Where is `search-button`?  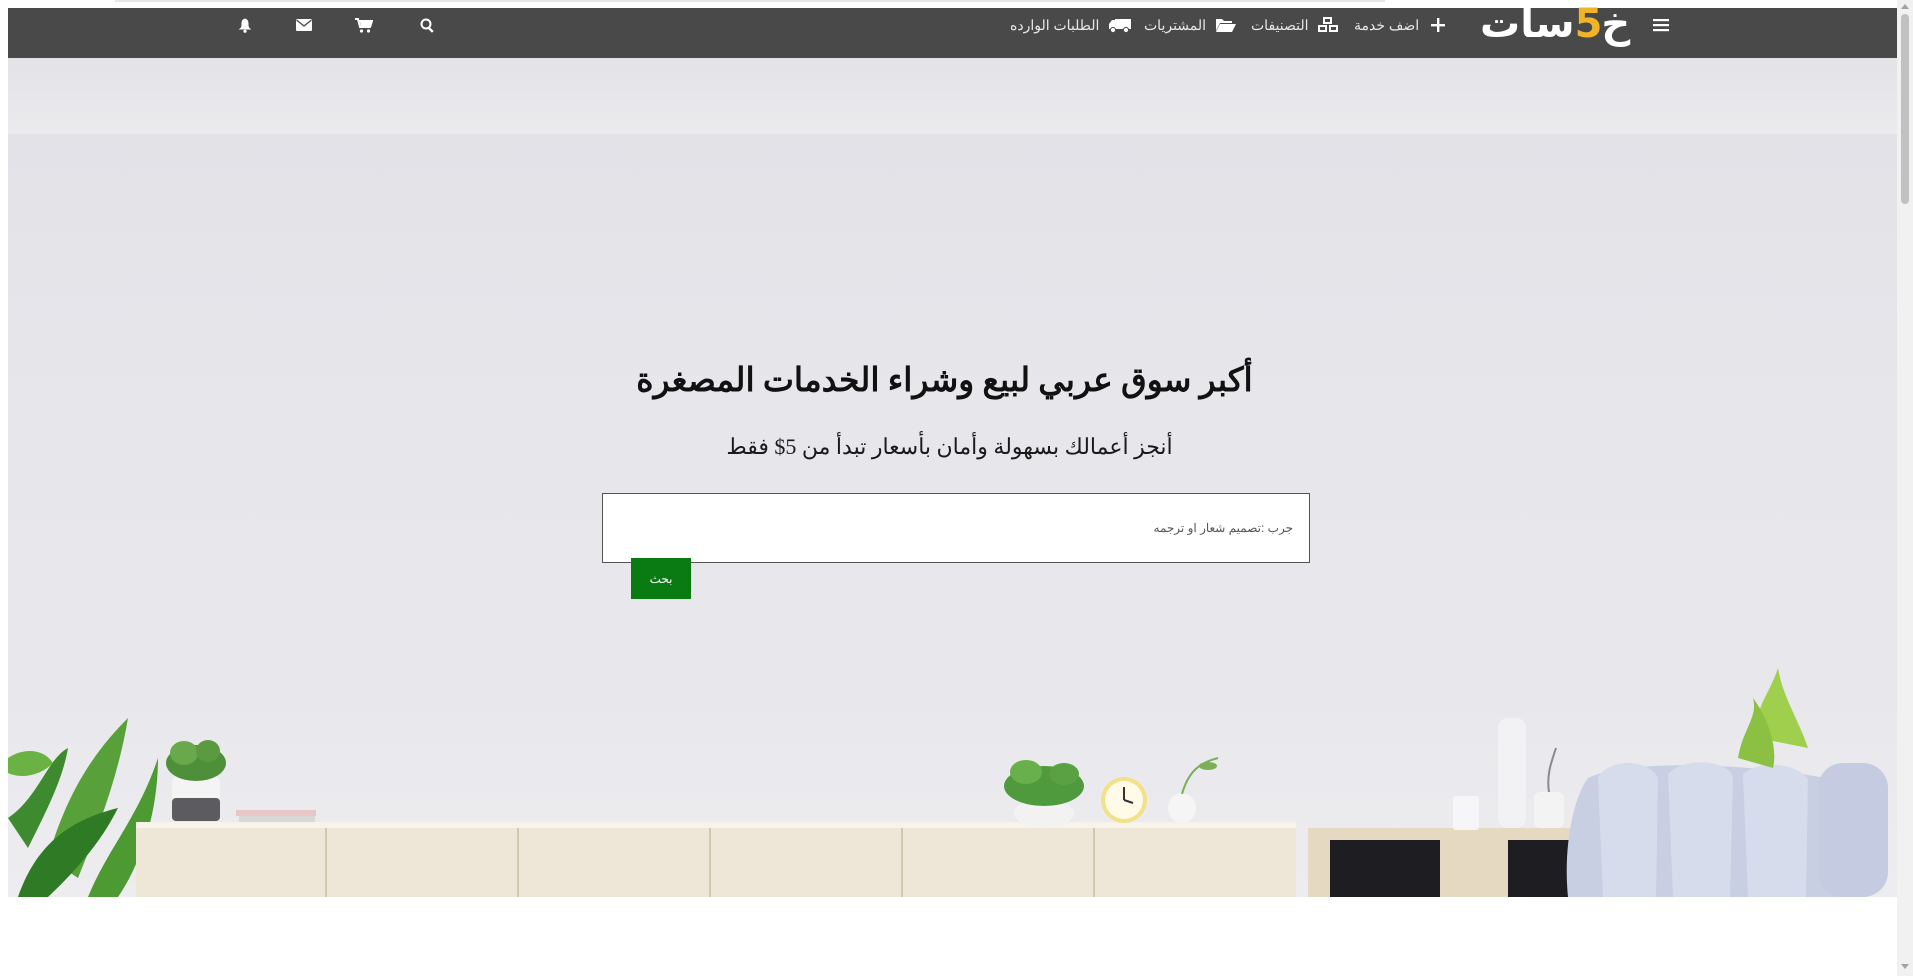
search-button is located at coordinates (427, 25).